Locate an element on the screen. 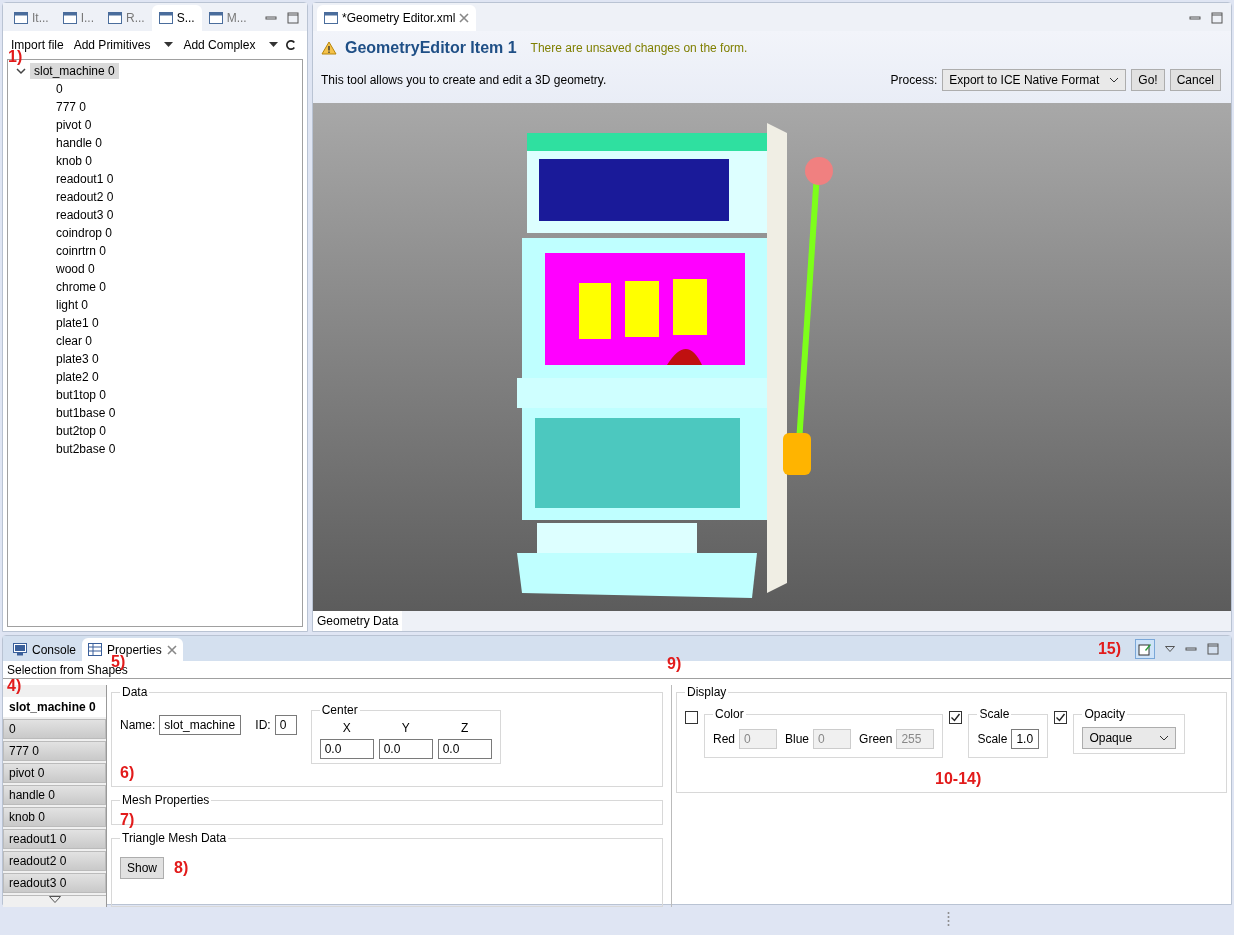 The width and height of the screenshot is (1234, 935). process-dropdown: Export to ICE Native Format is located at coordinates (1034, 80).